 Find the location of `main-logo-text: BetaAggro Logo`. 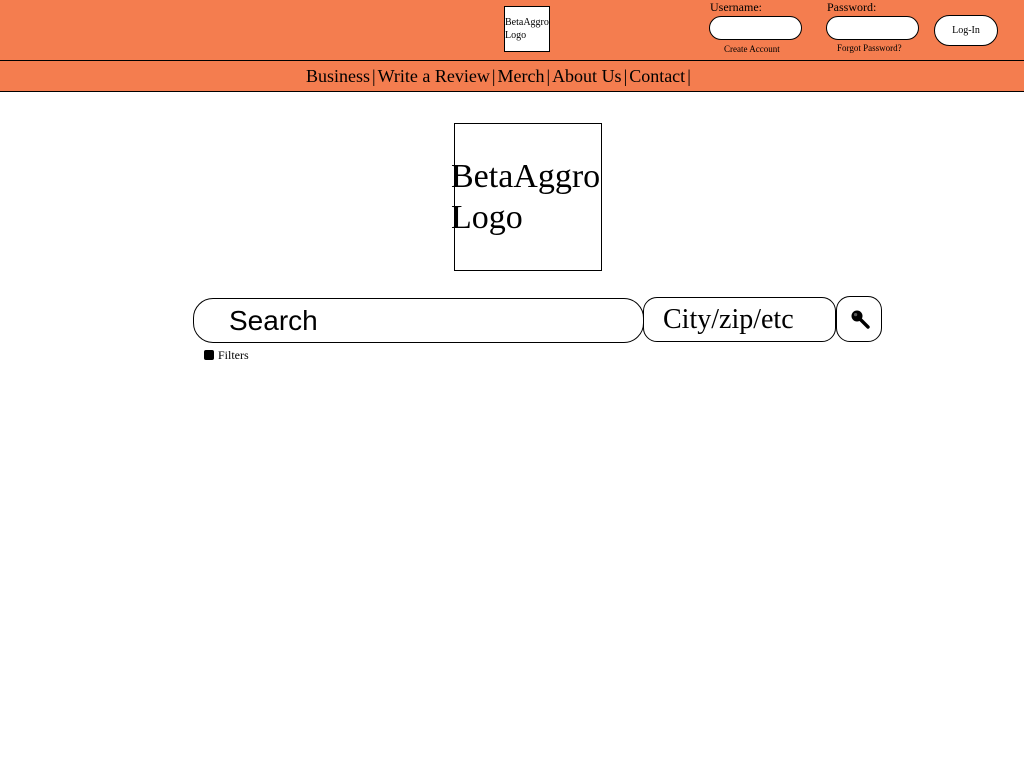

main-logo-text: BetaAggro Logo is located at coordinates (525, 197).